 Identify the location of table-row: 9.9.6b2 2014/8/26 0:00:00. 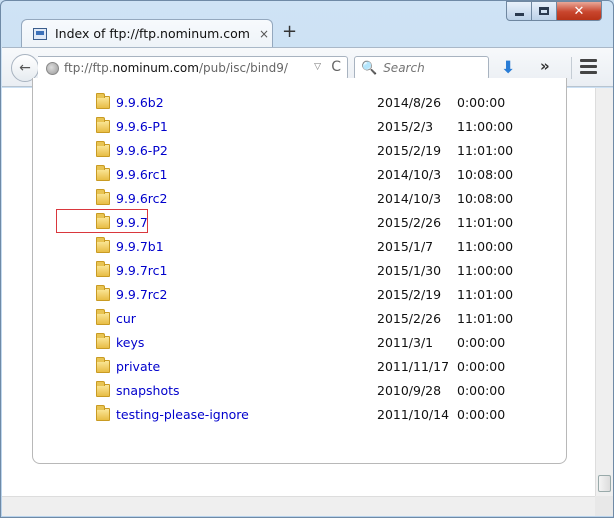
(299, 102).